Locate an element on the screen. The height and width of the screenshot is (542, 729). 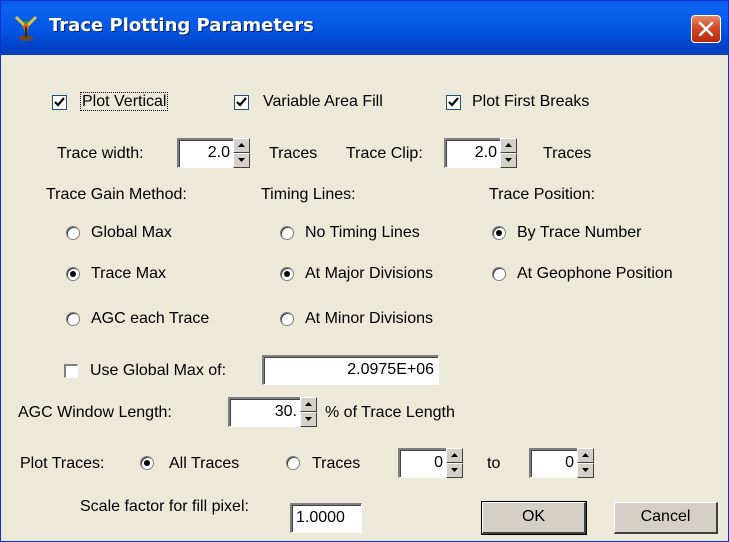
plot-traces-label: Plot Traces: is located at coordinates (62, 463).